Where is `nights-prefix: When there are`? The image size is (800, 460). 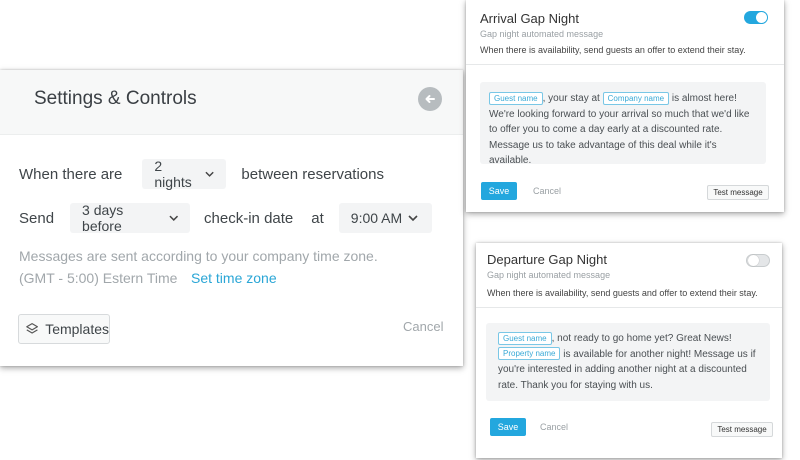
nights-prefix: When there are is located at coordinates (71, 174).